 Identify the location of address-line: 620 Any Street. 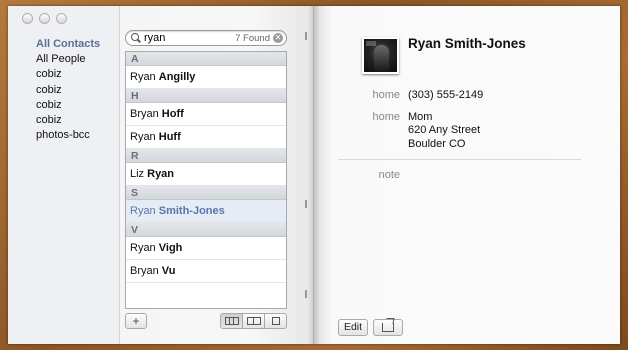
(444, 130).